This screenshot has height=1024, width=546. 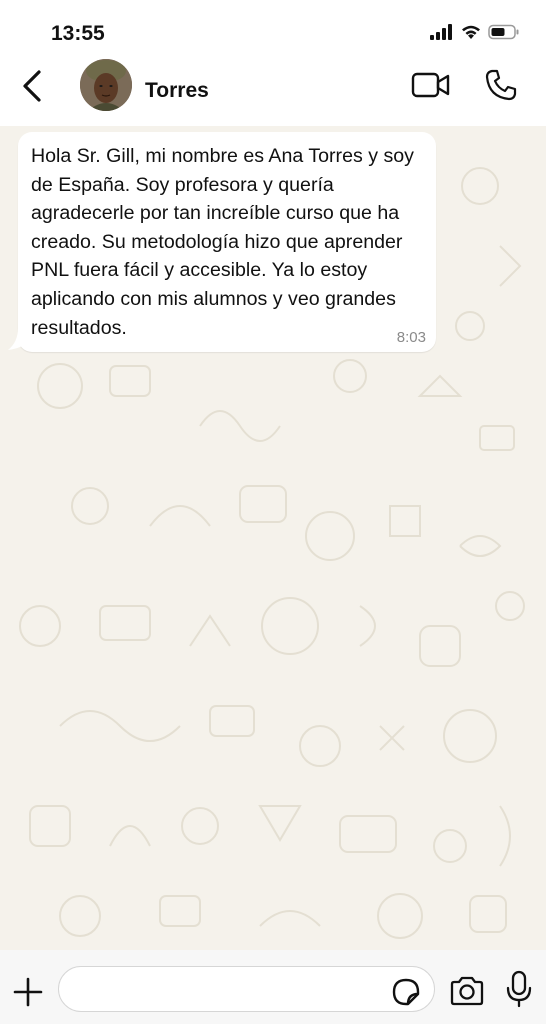 I want to click on status-time: 13:55, so click(x=78, y=33).